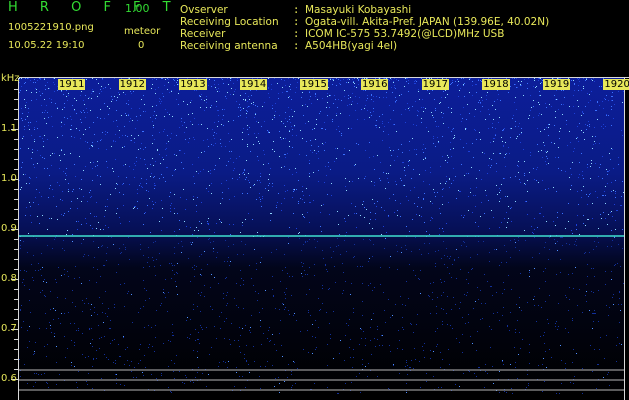  What do you see at coordinates (137, 8) in the screenshot?
I see `version-label: 1.00` at bounding box center [137, 8].